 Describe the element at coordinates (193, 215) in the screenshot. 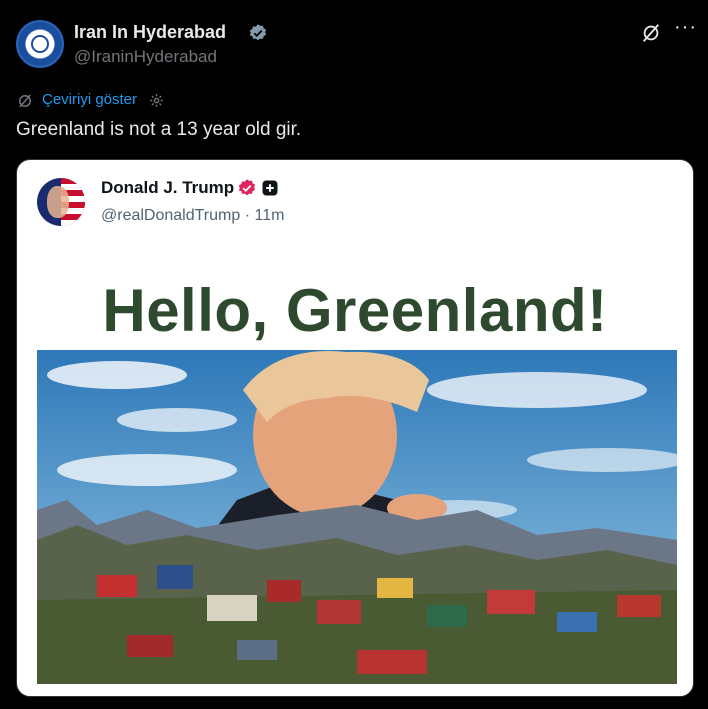

I see `embedded-author-handle: @realDonaldTrump · 11m` at that location.